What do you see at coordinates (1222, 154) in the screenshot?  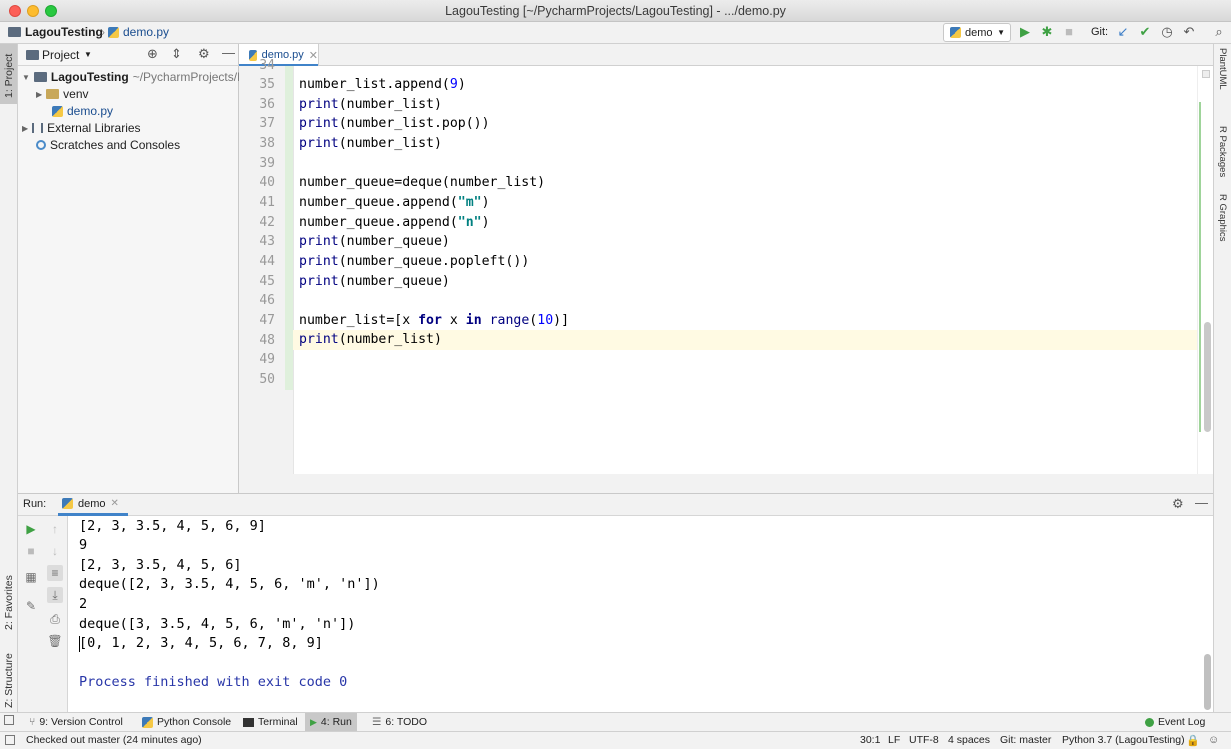 I see `r-packages-tool-tab: R Packages` at bounding box center [1222, 154].